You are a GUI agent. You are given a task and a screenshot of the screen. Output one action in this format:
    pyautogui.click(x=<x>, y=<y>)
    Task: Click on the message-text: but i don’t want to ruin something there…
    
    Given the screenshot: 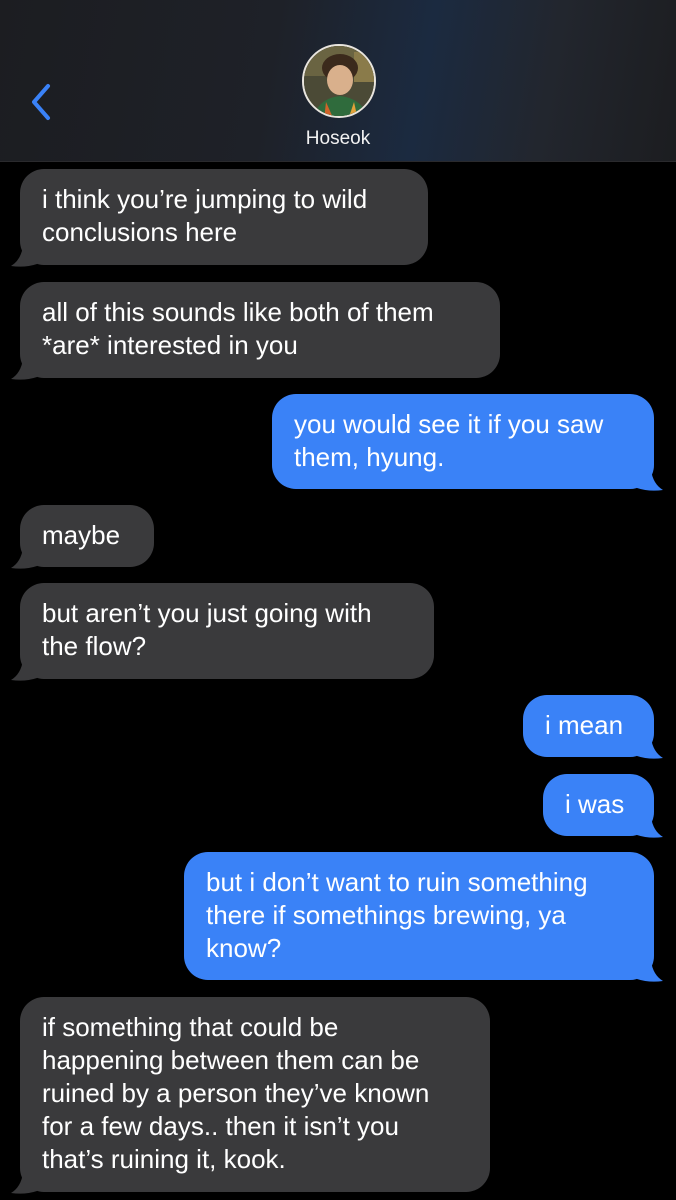 What is the action you would take?
    pyautogui.click(x=397, y=915)
    